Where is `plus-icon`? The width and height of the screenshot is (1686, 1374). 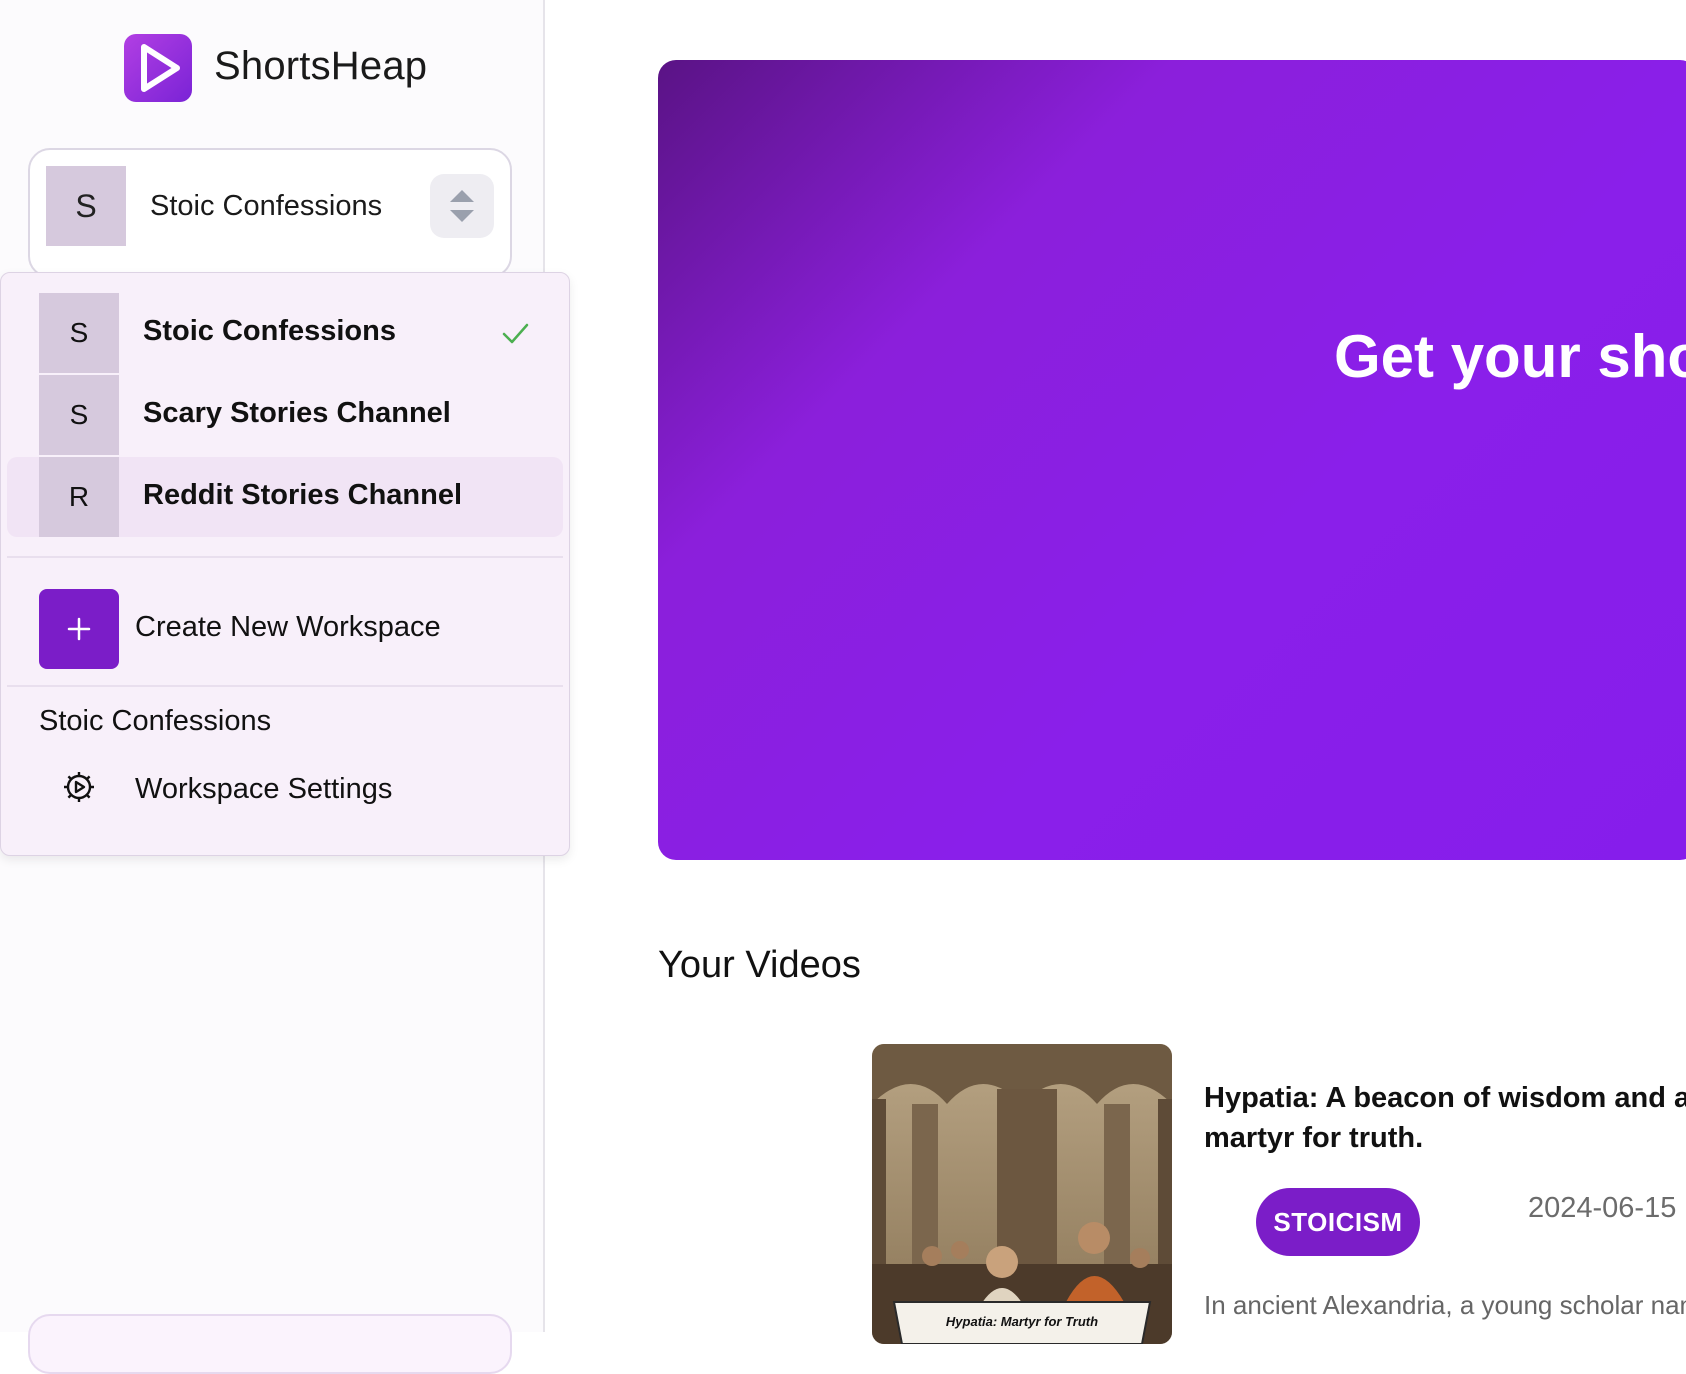 plus-icon is located at coordinates (79, 629).